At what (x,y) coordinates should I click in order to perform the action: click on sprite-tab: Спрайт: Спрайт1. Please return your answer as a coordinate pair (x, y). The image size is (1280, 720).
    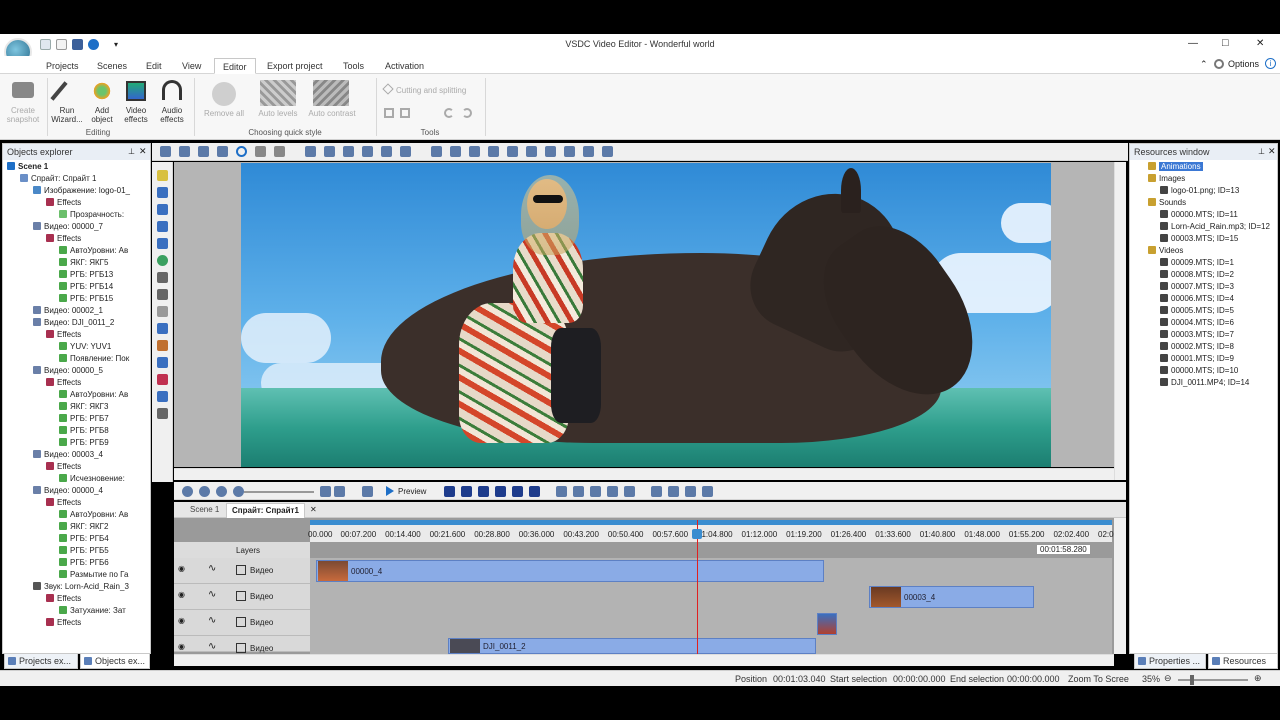
    Looking at the image, I should click on (265, 510).